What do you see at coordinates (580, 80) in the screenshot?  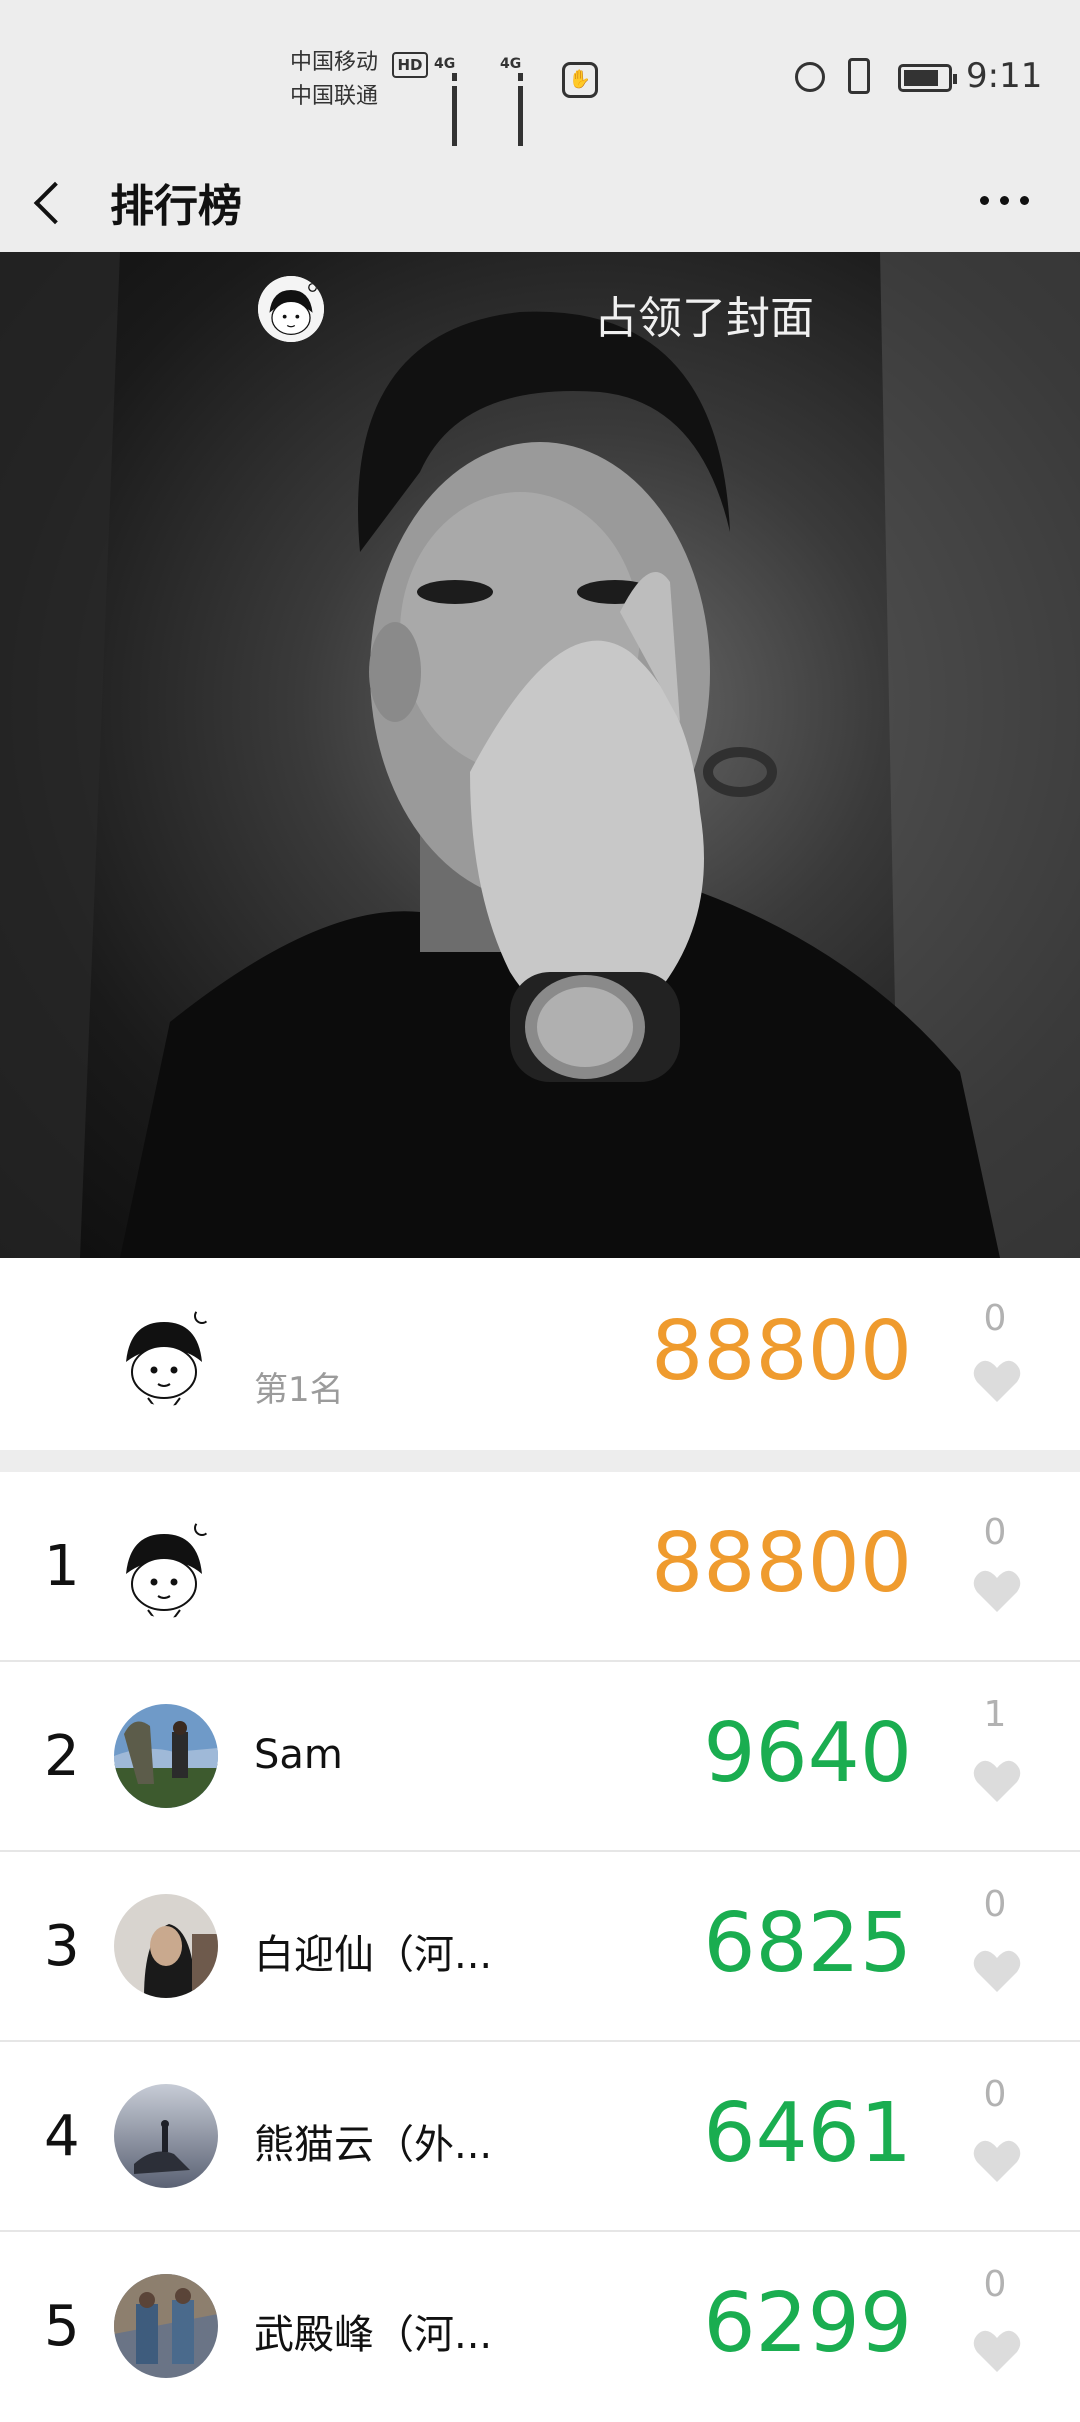 I see `hand-icon: ✋` at bounding box center [580, 80].